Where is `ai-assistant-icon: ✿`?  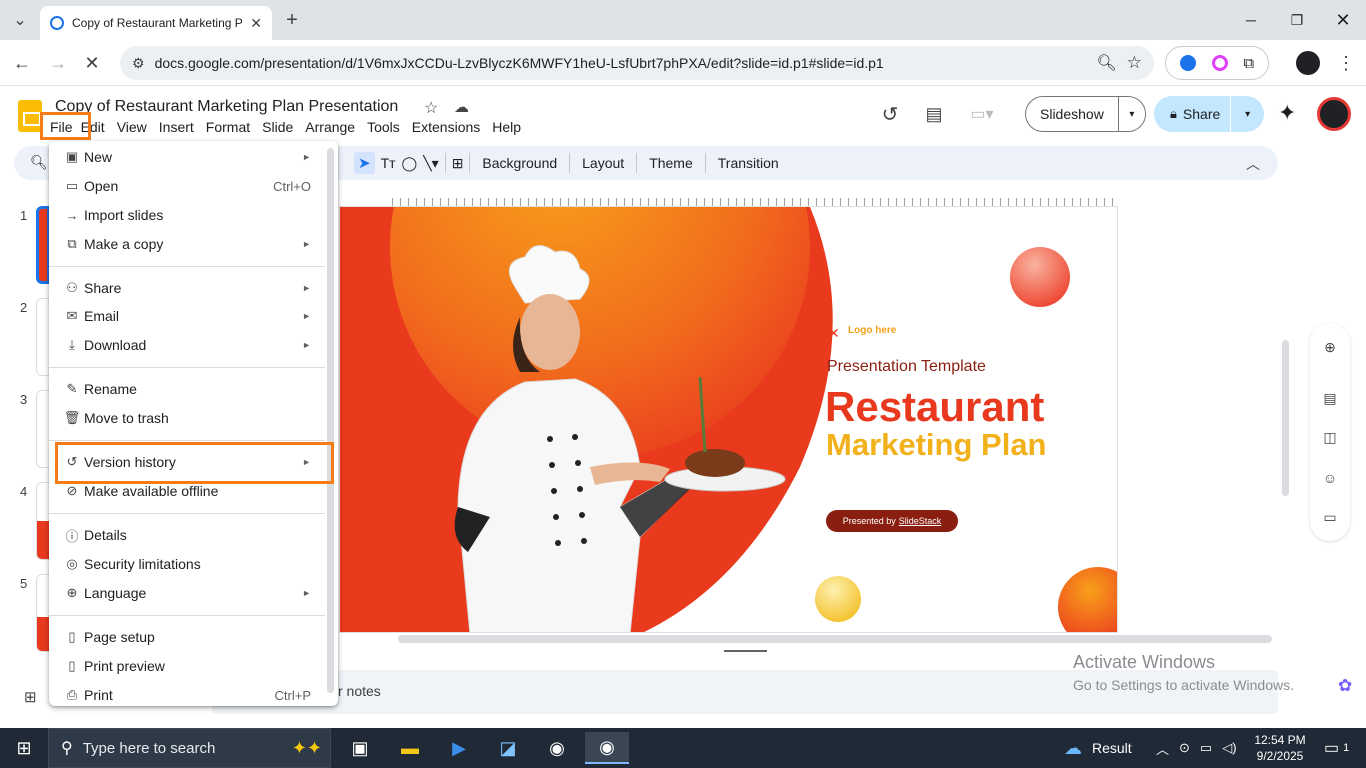
ai-assistant-icon: ✿ is located at coordinates (1345, 686).